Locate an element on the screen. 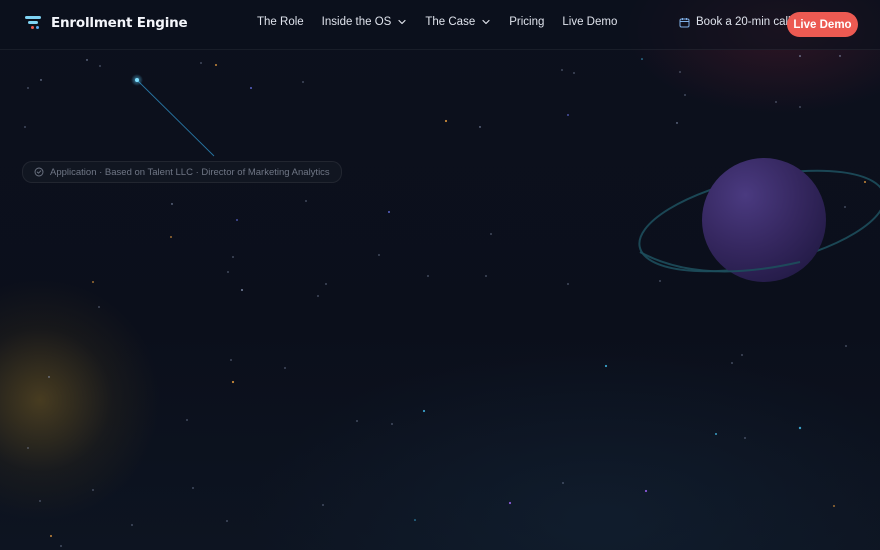 The height and width of the screenshot is (550, 880). check-circle-icon is located at coordinates (39, 172).